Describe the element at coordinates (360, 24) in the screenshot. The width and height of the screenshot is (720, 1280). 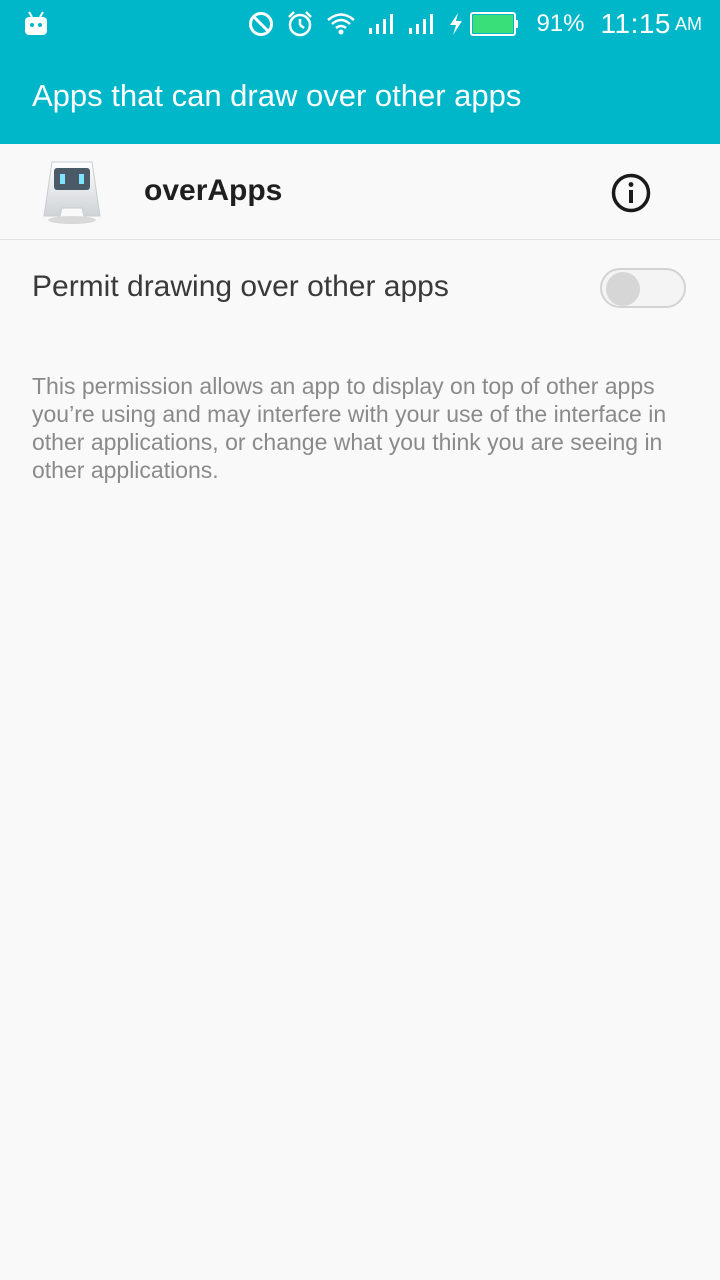
I see `status-bar: 91% 11:15 AM` at that location.